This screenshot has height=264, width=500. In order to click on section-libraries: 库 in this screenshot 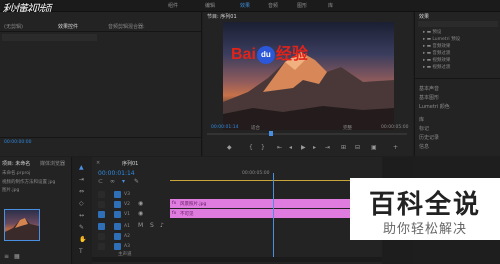, I will do `click(421, 119)`.